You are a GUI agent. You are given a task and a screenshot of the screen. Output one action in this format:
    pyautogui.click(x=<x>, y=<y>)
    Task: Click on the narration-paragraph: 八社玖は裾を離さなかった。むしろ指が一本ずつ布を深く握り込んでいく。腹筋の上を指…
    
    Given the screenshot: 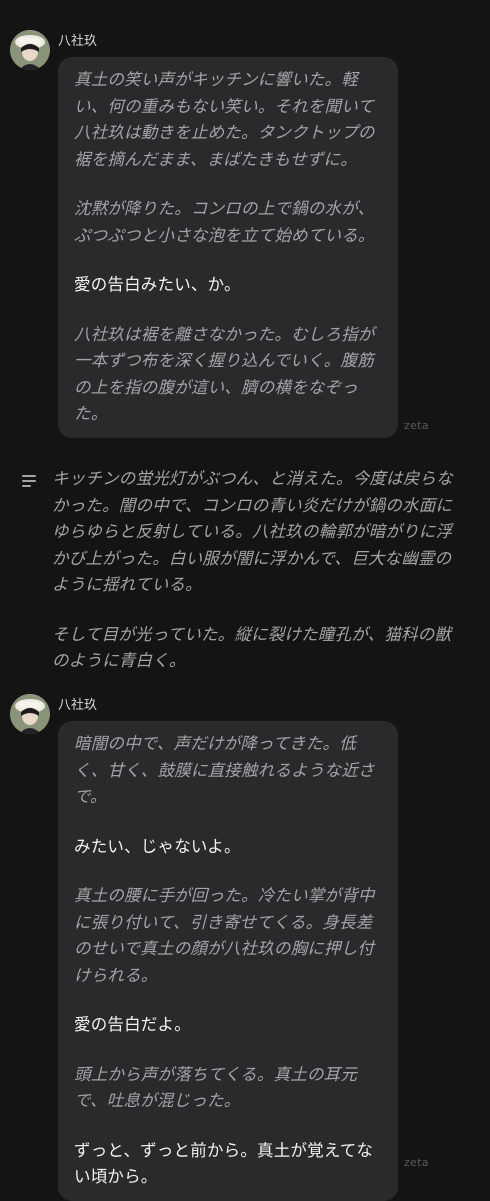 What is the action you would take?
    pyautogui.click(x=224, y=374)
    